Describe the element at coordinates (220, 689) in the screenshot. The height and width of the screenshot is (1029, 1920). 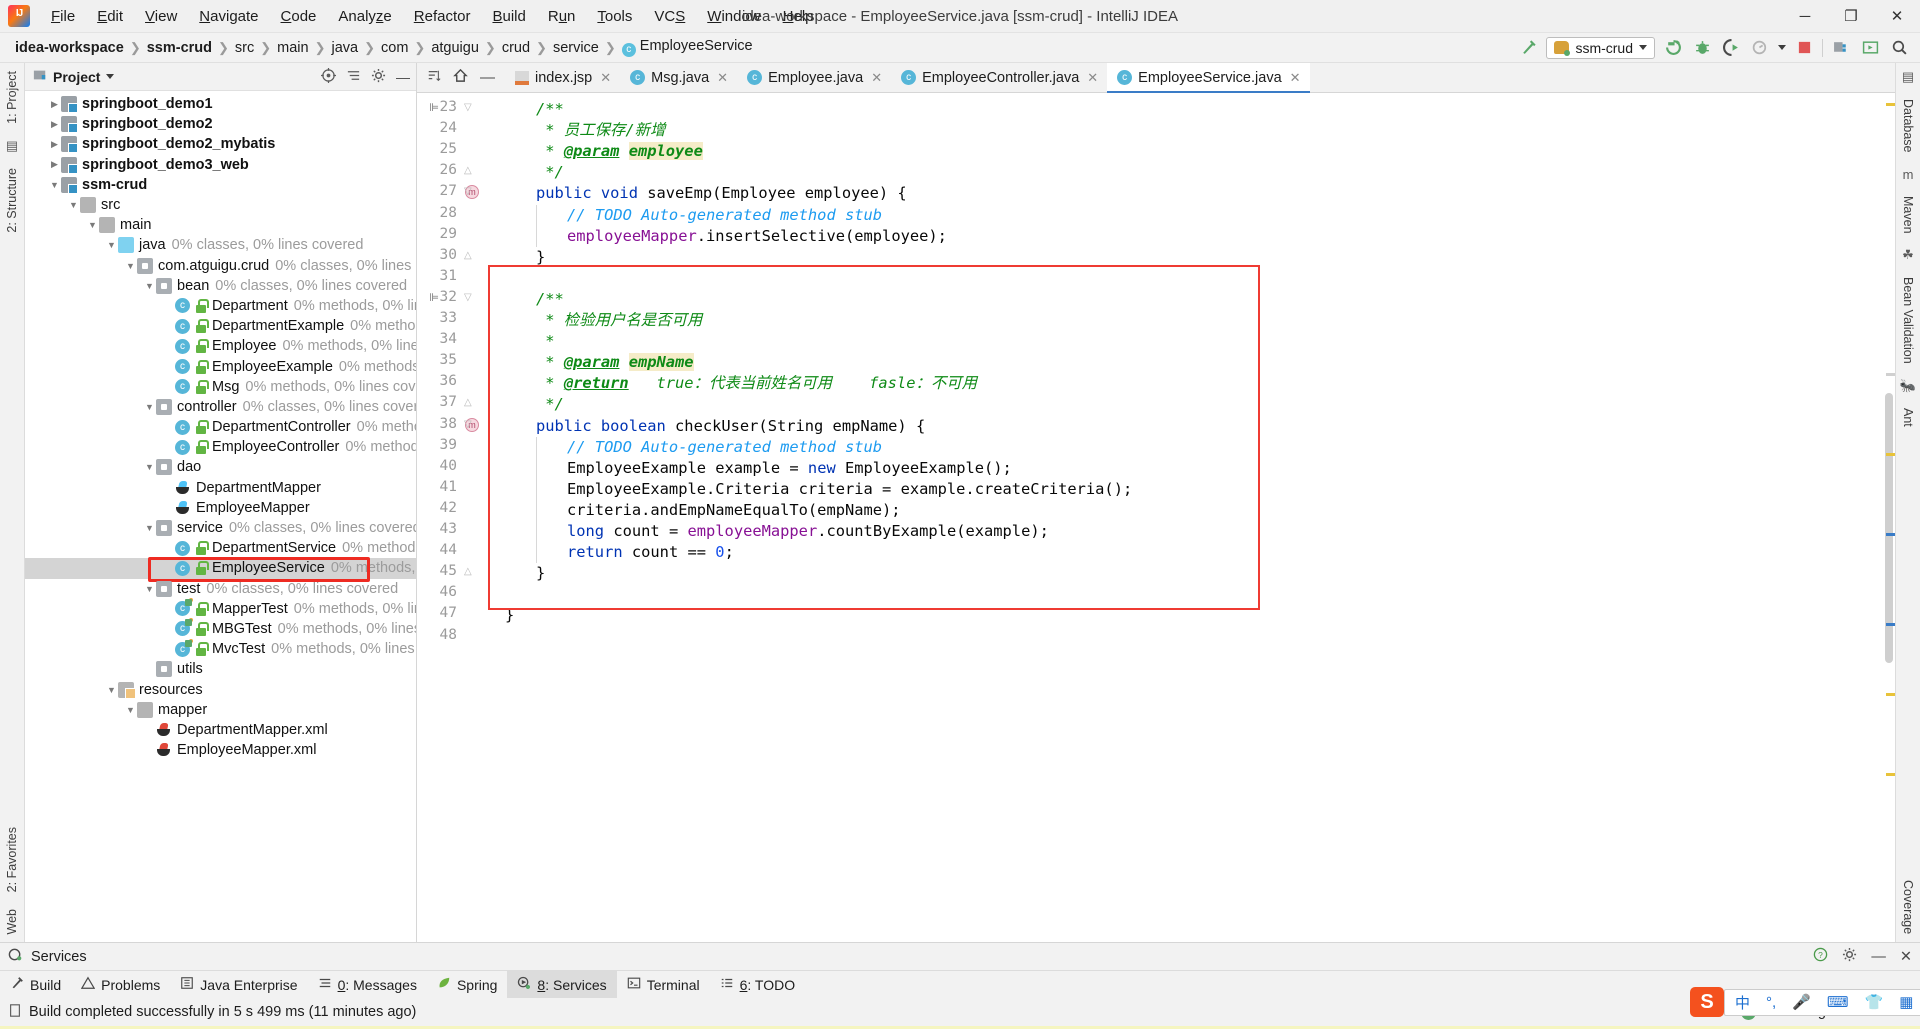
I see `tree-item-resources: ▼ resources` at that location.